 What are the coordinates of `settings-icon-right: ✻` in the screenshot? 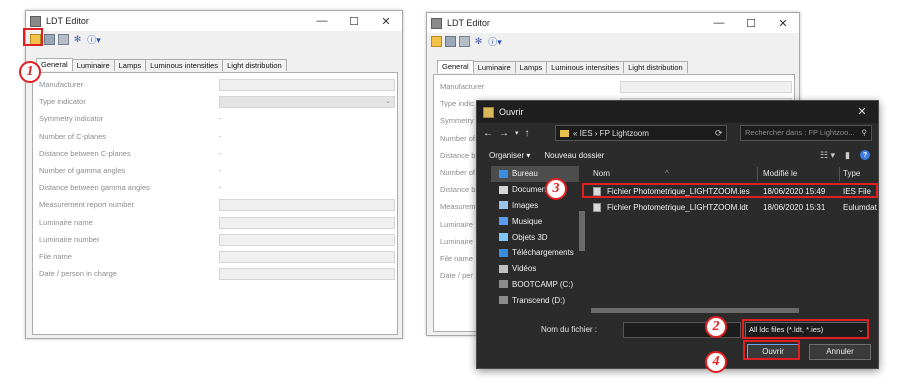 It's located at (478, 41).